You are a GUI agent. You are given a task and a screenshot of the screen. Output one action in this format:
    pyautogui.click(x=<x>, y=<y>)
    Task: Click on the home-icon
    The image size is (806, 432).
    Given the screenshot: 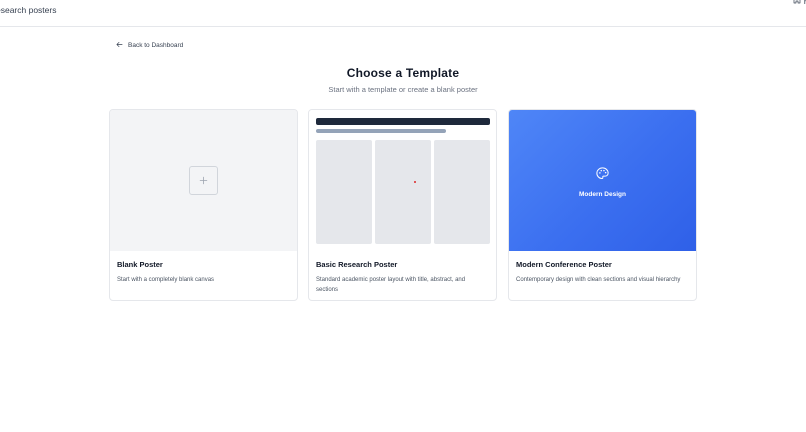 What is the action you would take?
    pyautogui.click(x=797, y=3)
    